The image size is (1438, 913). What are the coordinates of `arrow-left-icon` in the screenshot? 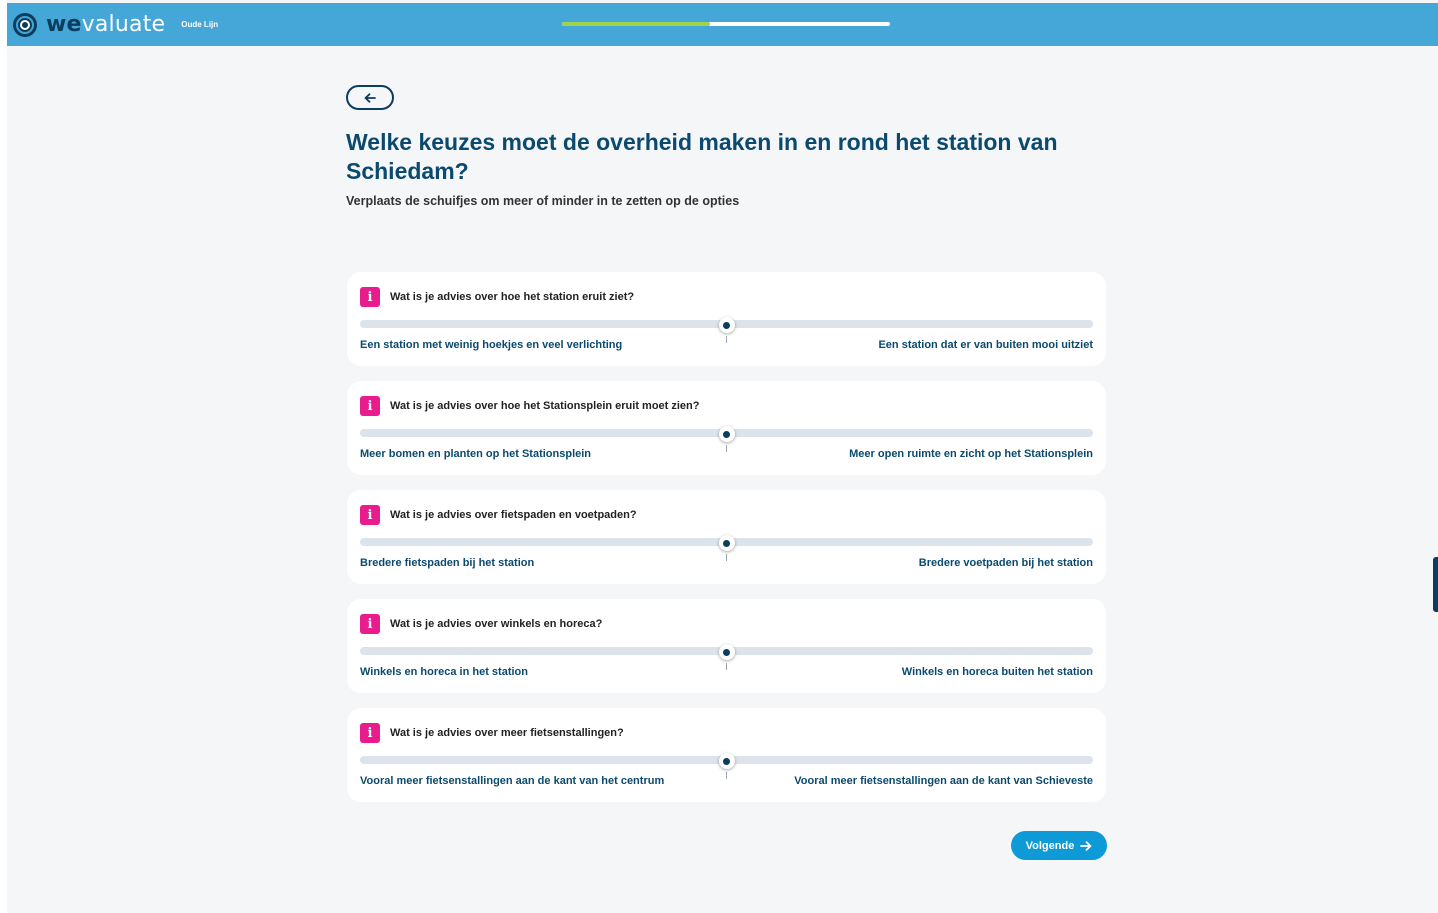 It's located at (370, 97).